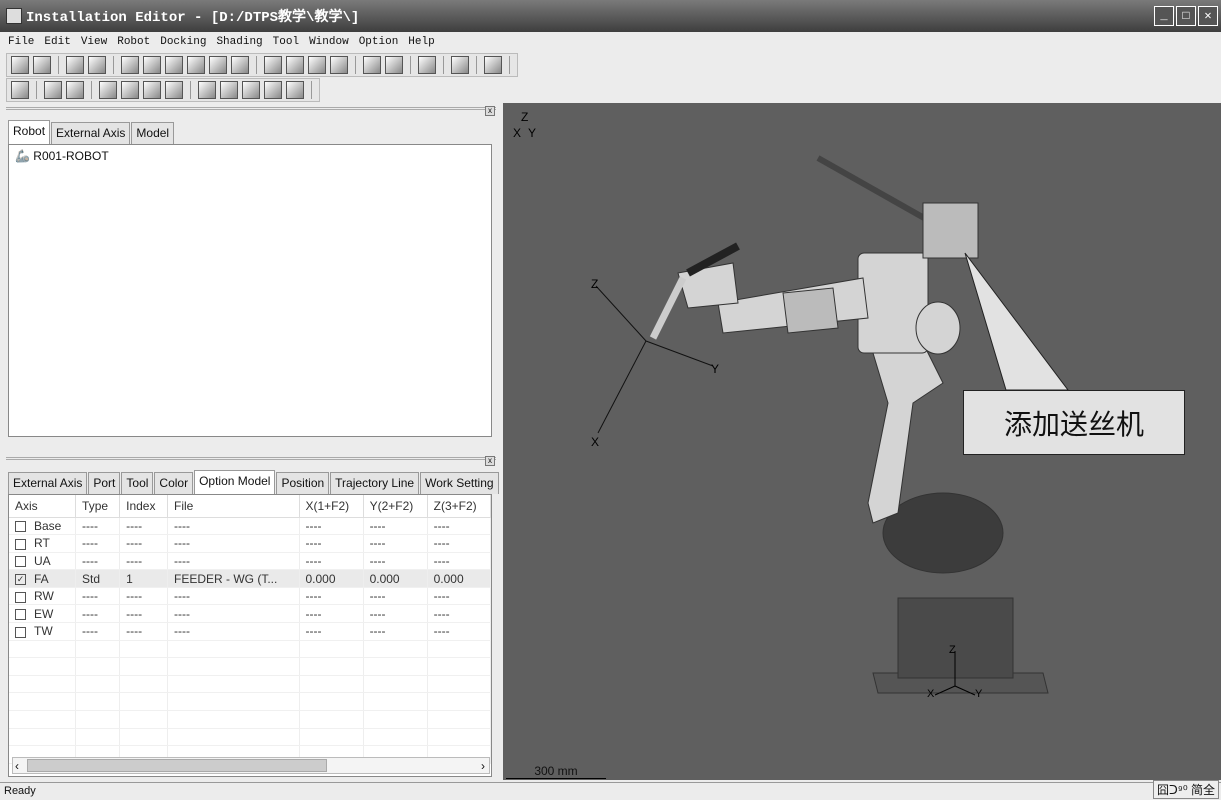  Describe the element at coordinates (286, 42) in the screenshot. I see `menu-tool: Tool` at that location.